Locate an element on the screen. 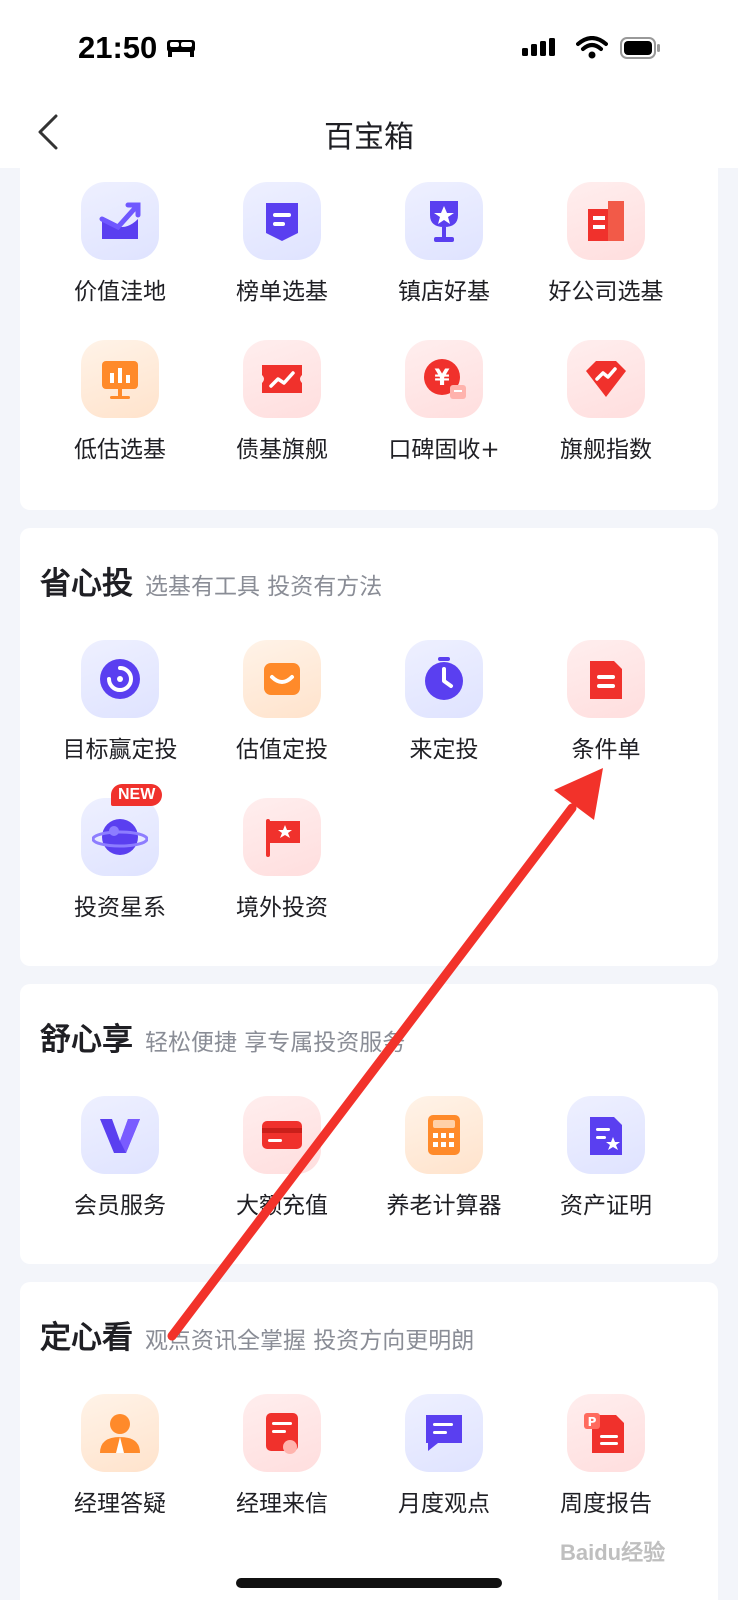 The image size is (738, 1600). baidu-watermark: Baidu经验 is located at coordinates (613, 1552).